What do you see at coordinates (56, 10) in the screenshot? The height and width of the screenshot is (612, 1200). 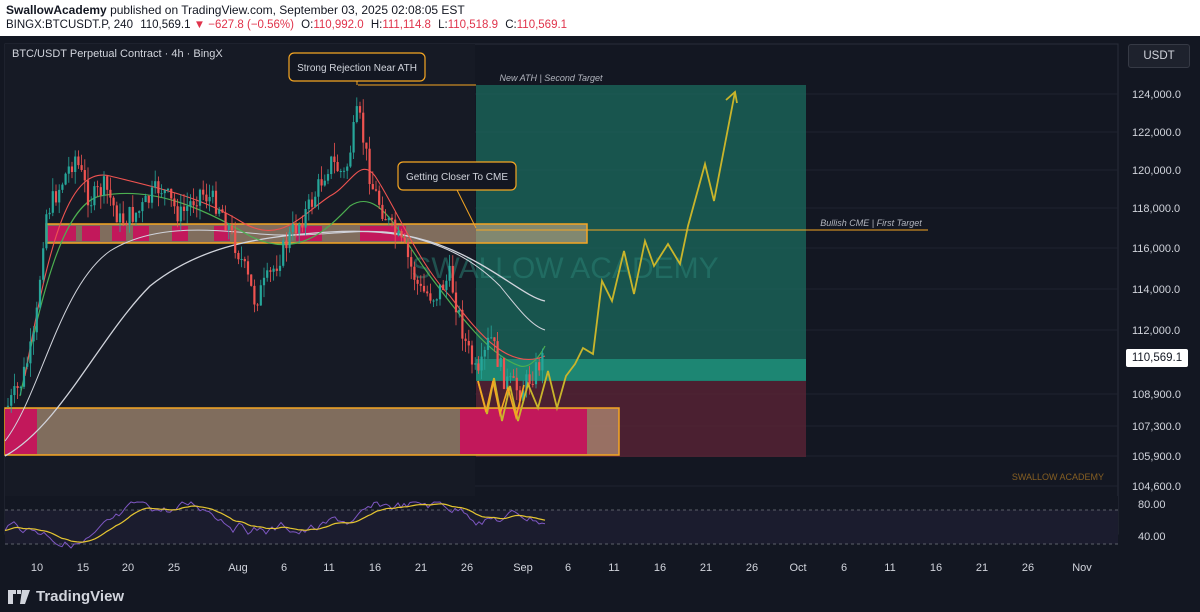 I see `author-name: SwallowAcademy` at bounding box center [56, 10].